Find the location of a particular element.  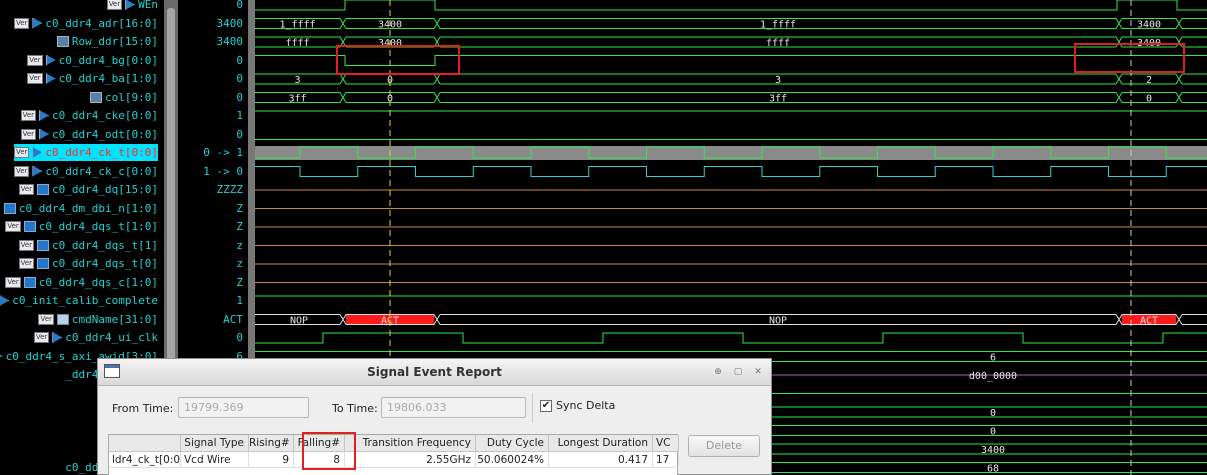

signal-name: c0_ddr4_odt[0:0] is located at coordinates (105, 134).